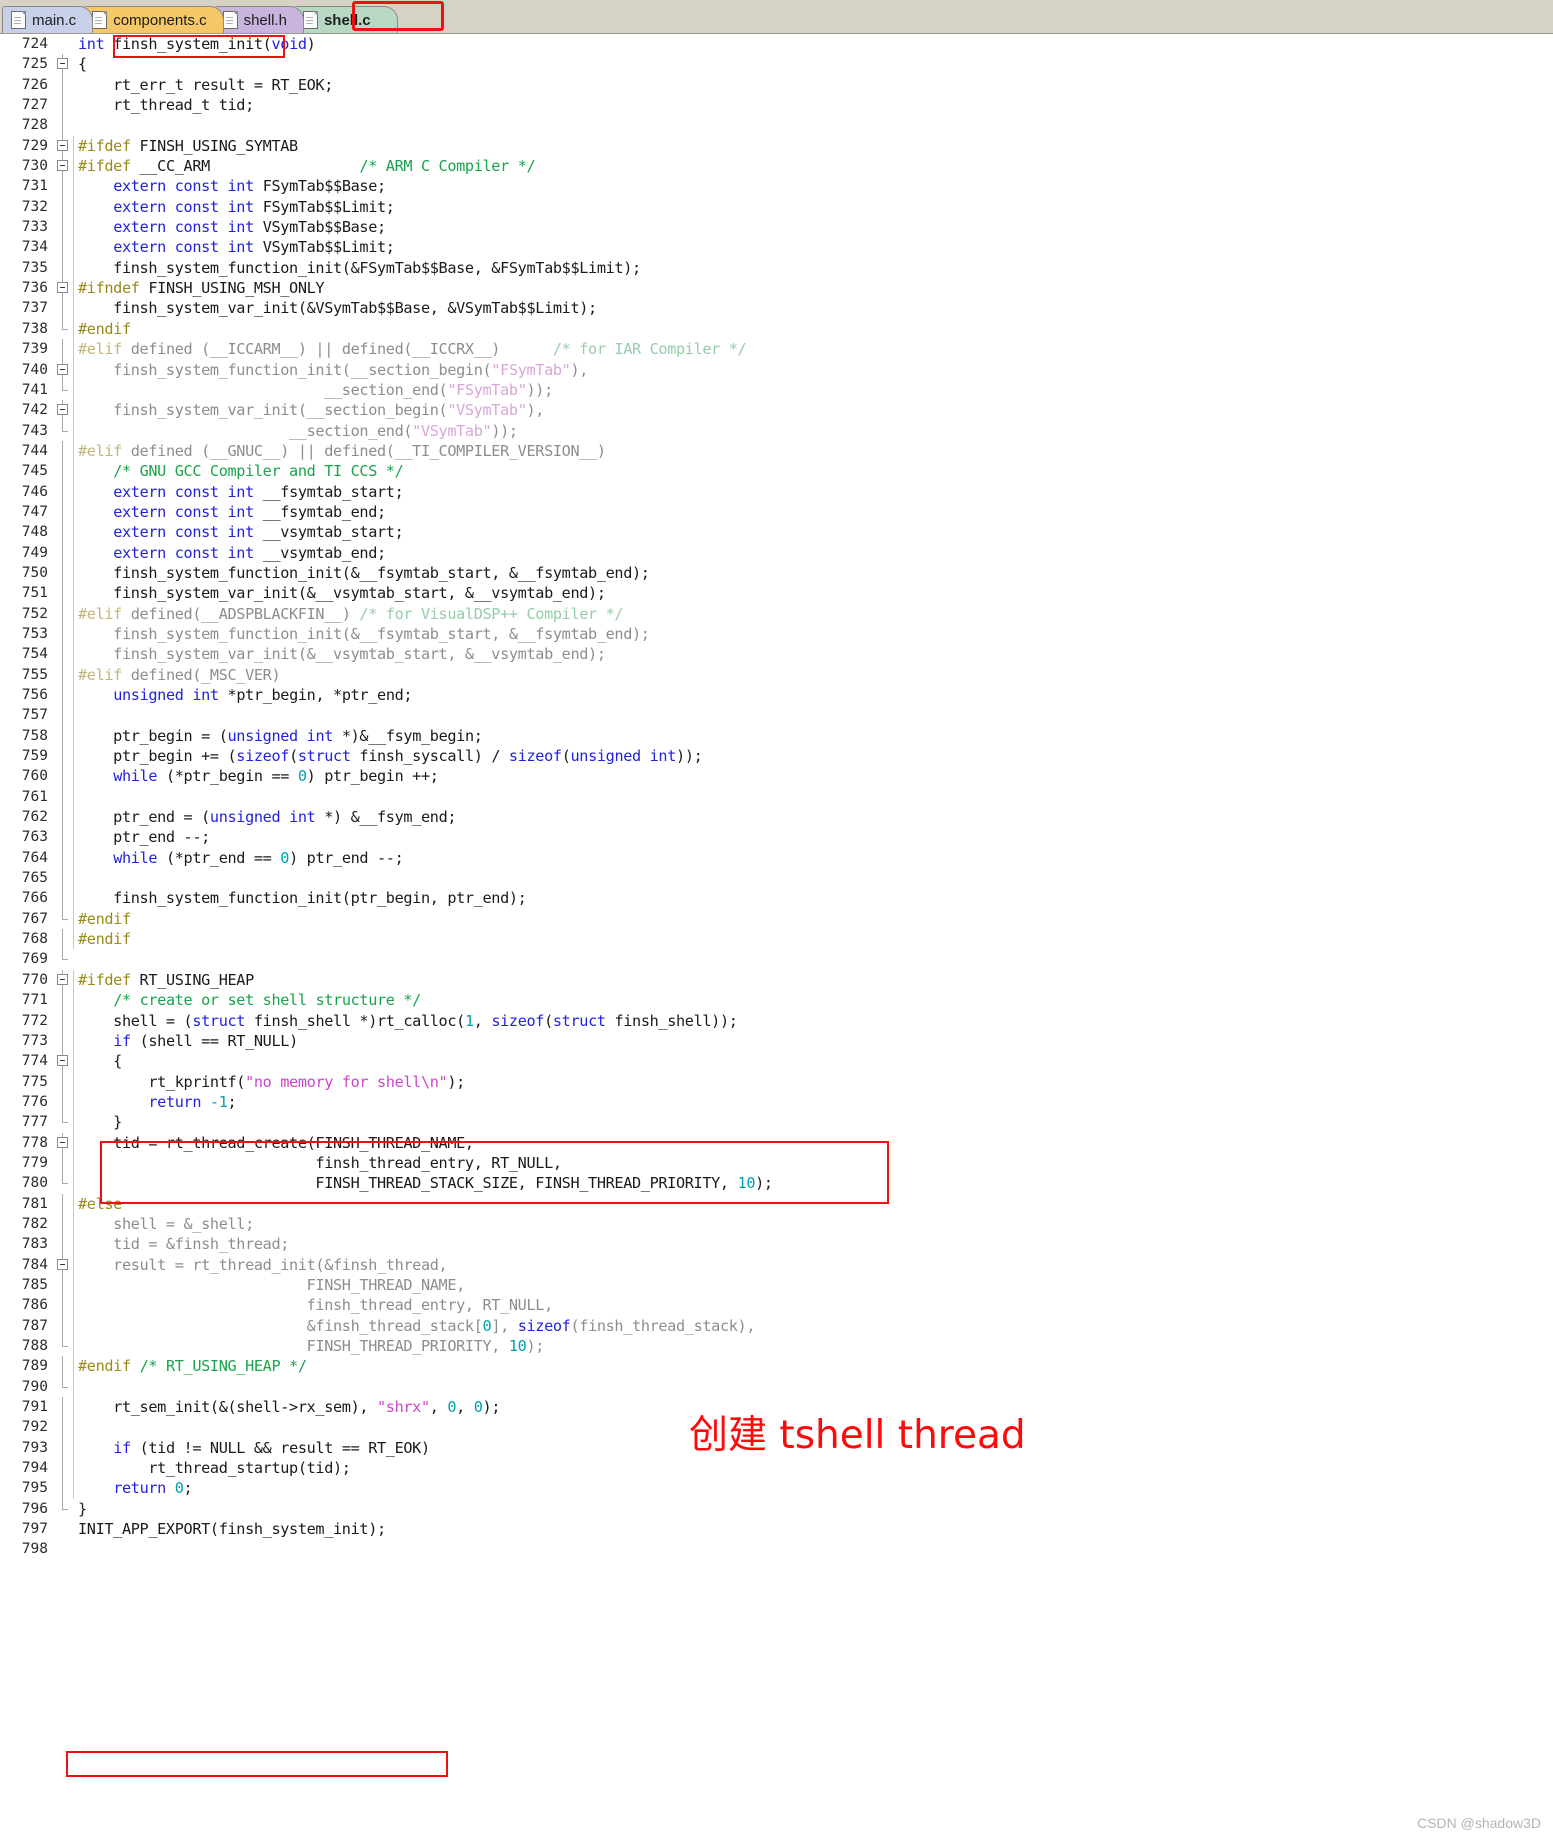 The image size is (1553, 1837). Describe the element at coordinates (776, 105) in the screenshot. I see `code-line: 727 rt_thread_t tid;` at that location.